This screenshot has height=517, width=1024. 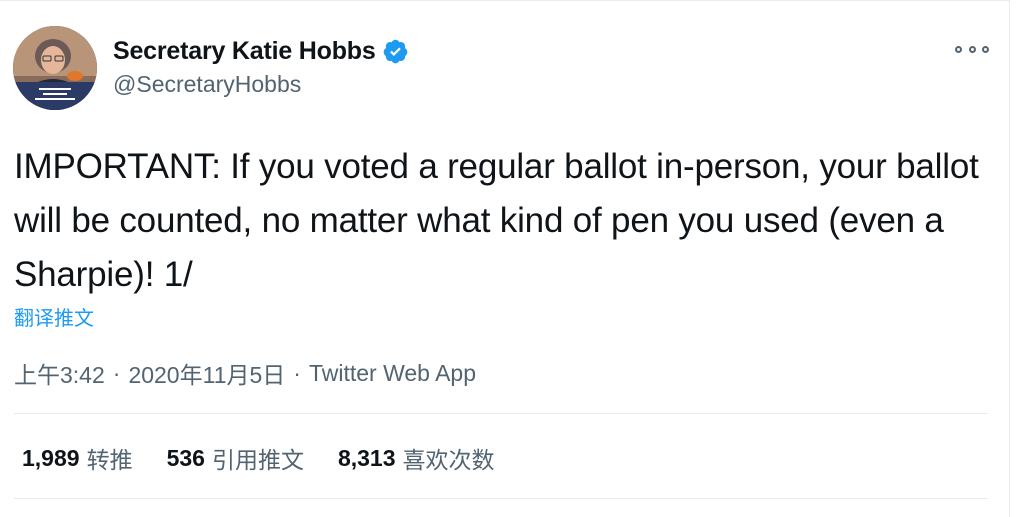 What do you see at coordinates (448, 460) in the screenshot?
I see `likes-label: 喜欢次数` at bounding box center [448, 460].